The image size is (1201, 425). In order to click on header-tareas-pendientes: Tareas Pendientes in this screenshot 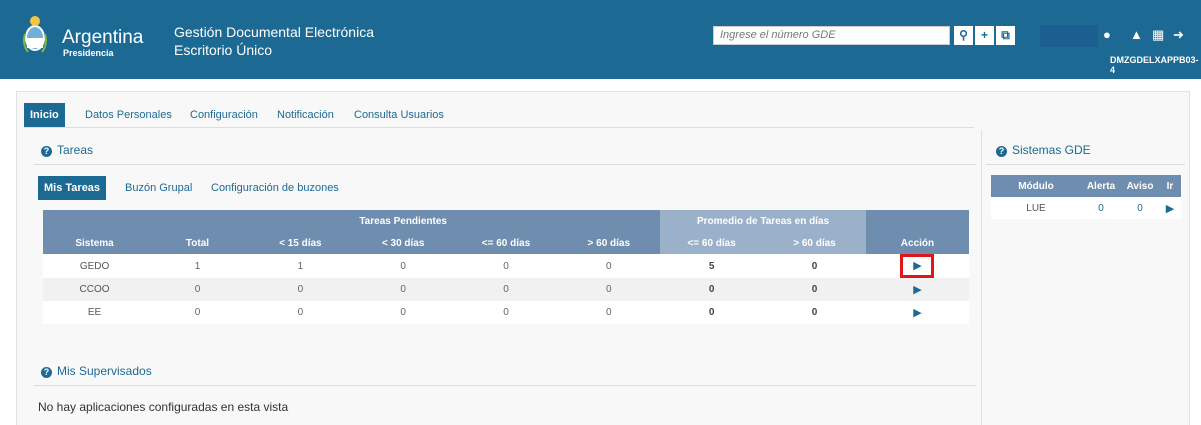, I will do `click(403, 221)`.